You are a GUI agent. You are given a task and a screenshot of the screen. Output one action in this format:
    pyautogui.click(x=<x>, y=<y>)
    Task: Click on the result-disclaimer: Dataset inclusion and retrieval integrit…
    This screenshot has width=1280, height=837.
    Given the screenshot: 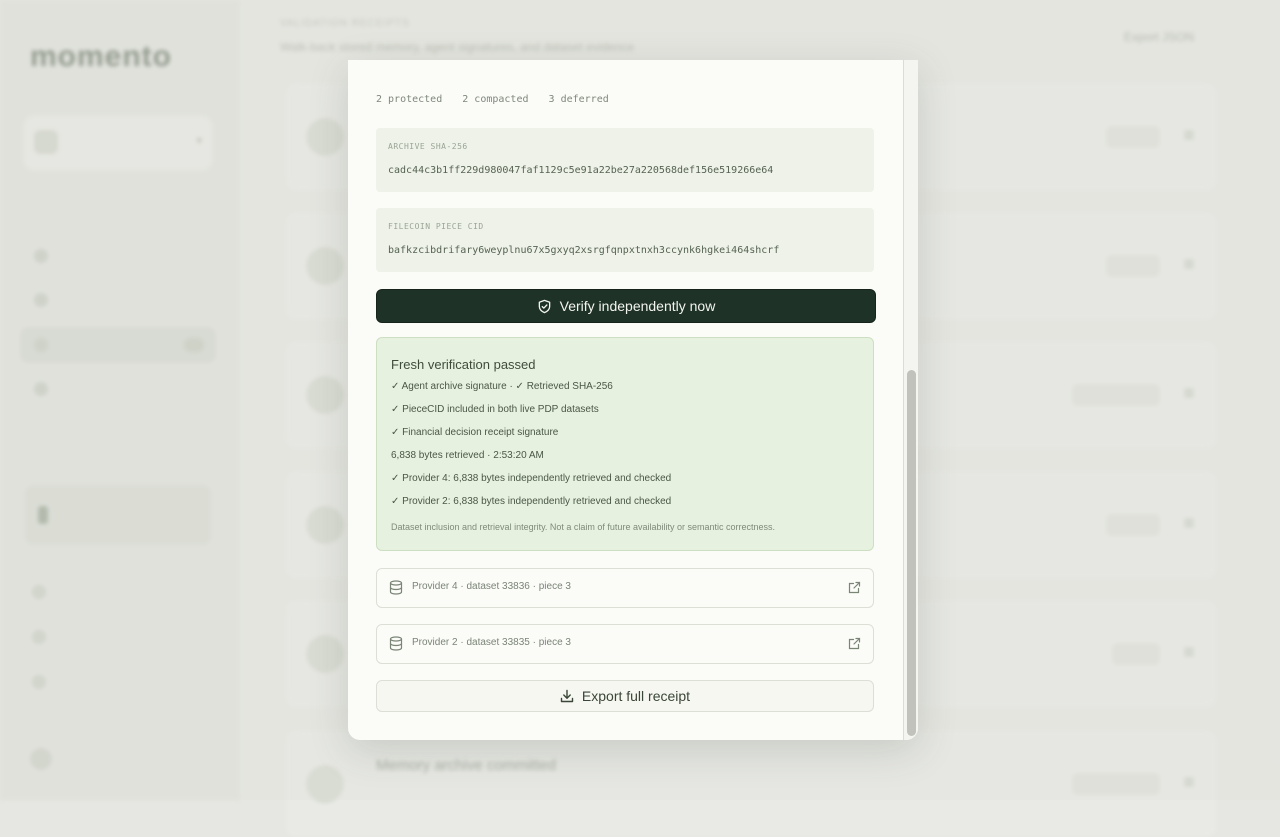 What is the action you would take?
    pyautogui.click(x=583, y=527)
    